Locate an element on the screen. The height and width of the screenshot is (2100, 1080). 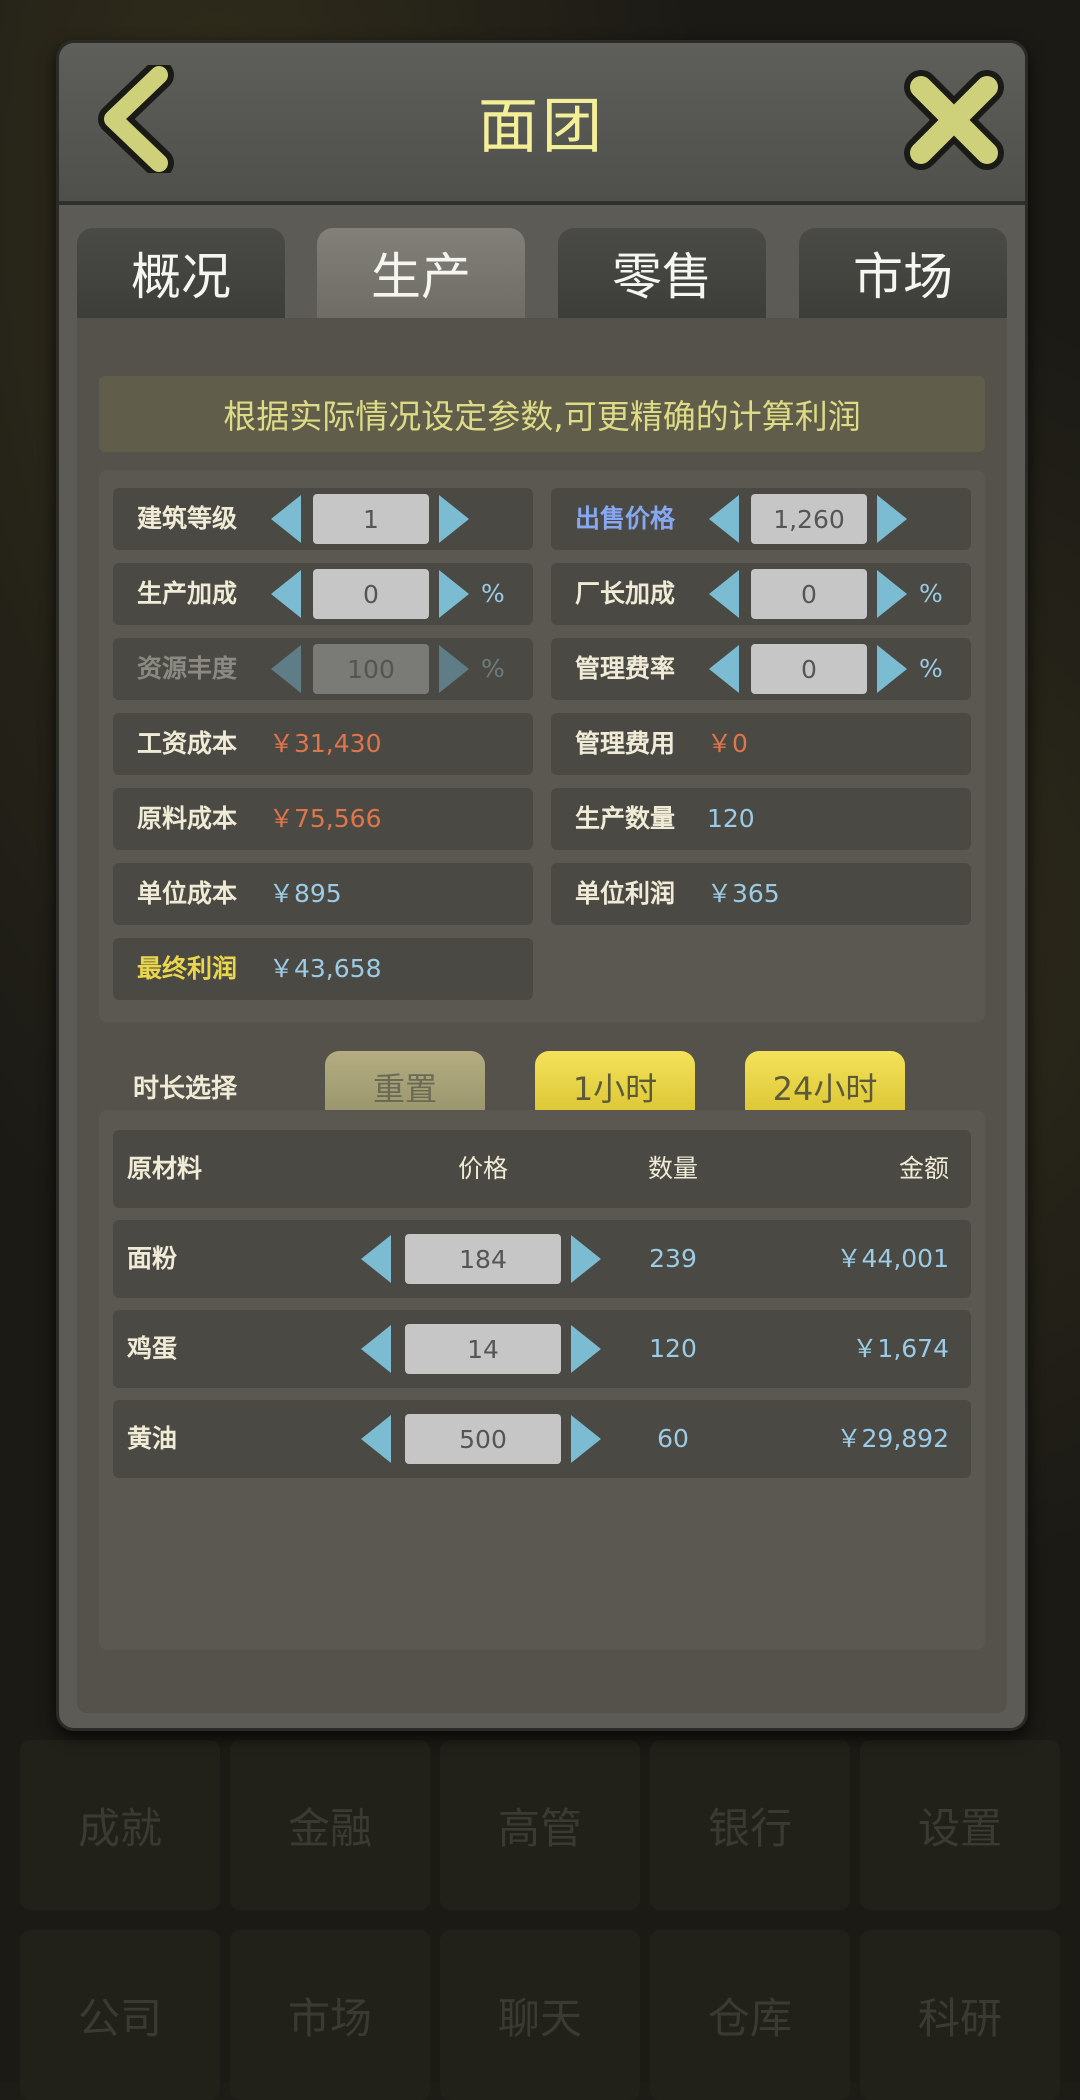
bg-menu-finance: 金融 is located at coordinates (330, 1825).